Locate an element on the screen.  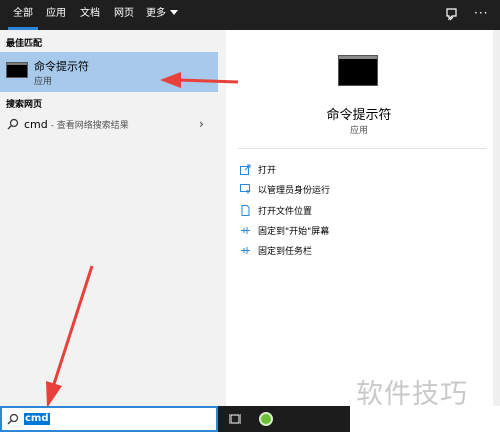
command-prompt-large-icon is located at coordinates (358, 70).